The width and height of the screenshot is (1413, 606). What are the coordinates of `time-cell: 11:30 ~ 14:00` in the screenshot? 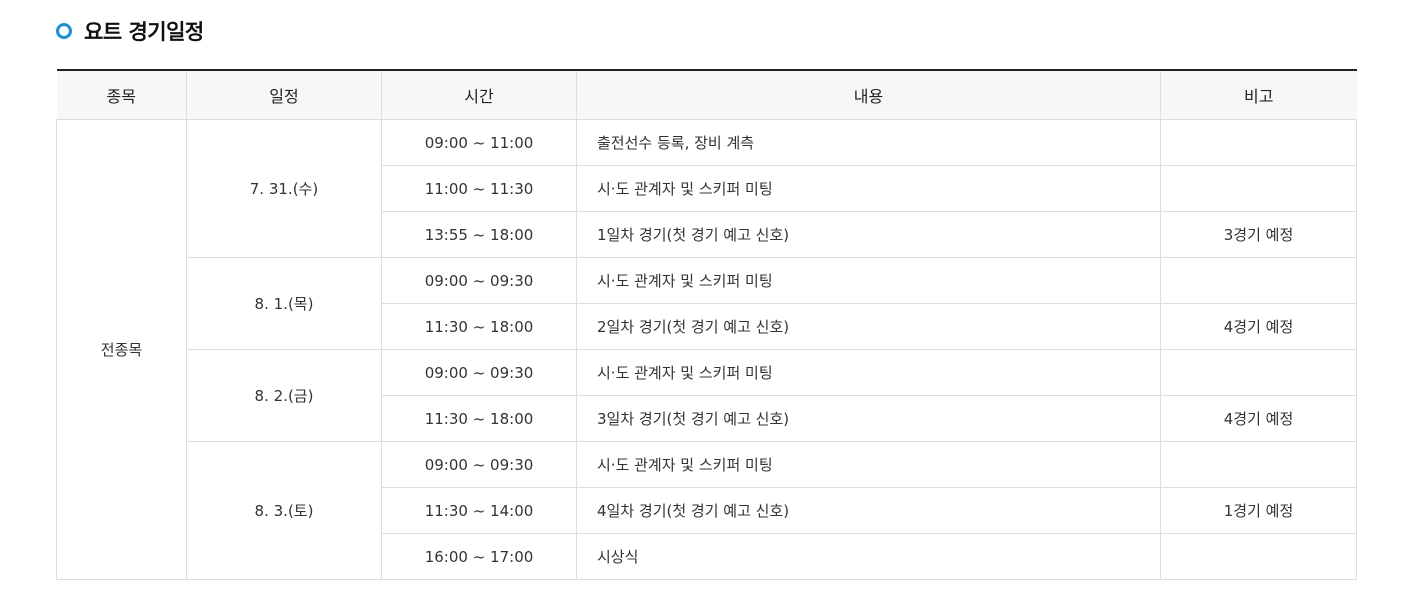 It's located at (479, 510).